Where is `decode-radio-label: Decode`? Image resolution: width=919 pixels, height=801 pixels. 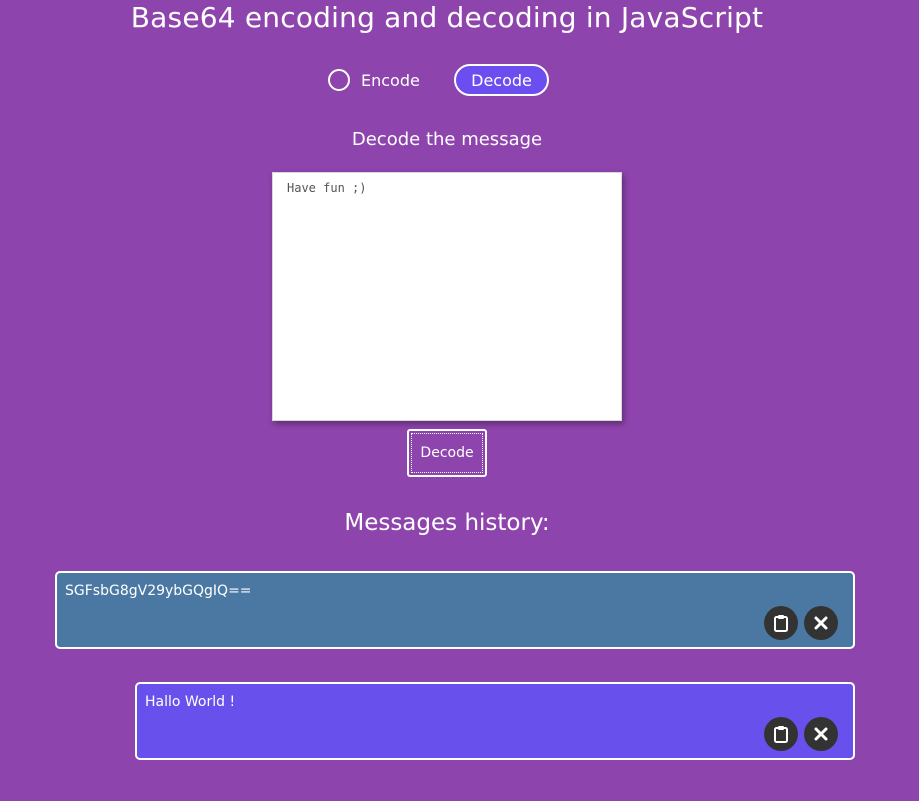 decode-radio-label: Decode is located at coordinates (501, 80).